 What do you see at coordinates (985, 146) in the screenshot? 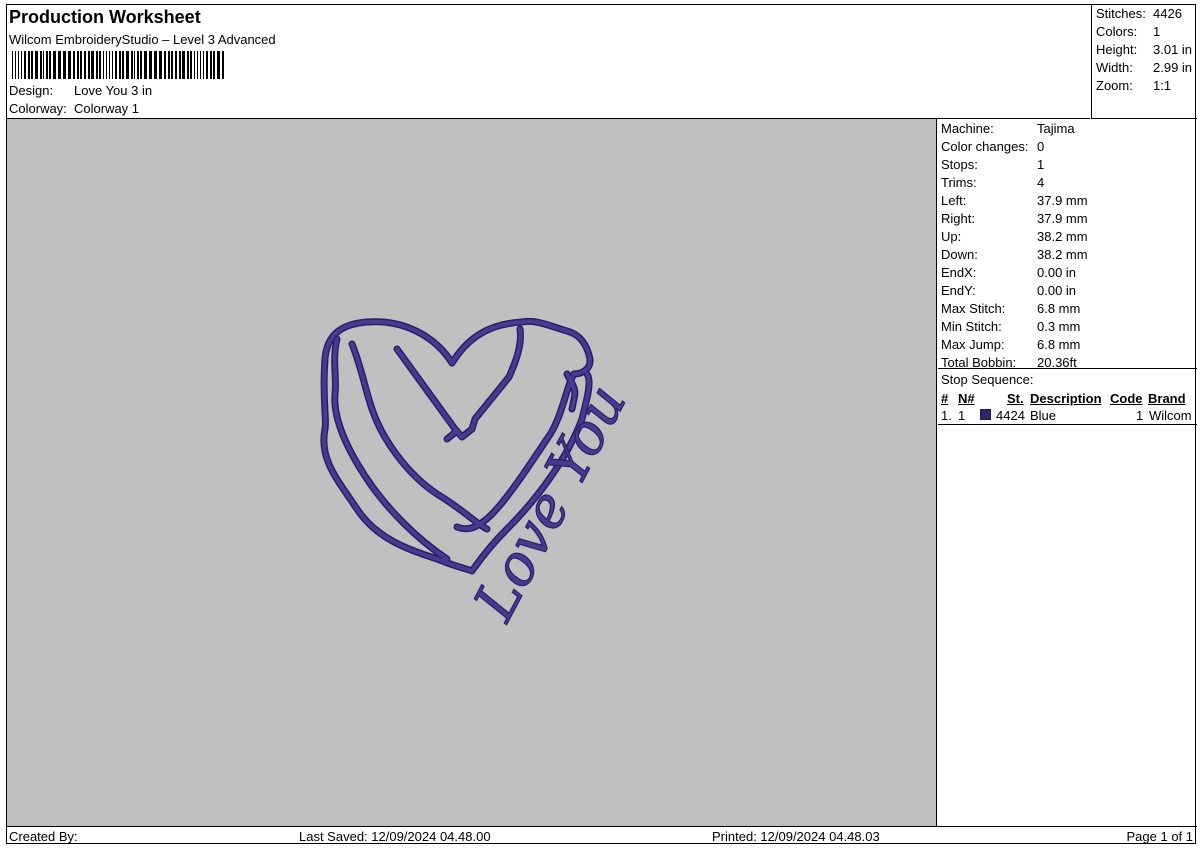
I see `machine-info-label: Color changes:` at bounding box center [985, 146].